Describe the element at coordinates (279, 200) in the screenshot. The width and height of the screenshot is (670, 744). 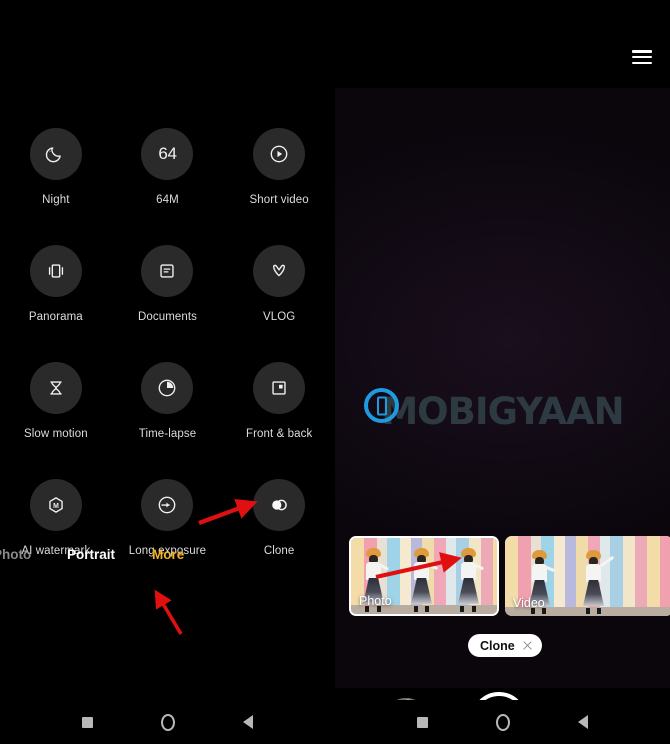
I see `mode-label: Short video` at that location.